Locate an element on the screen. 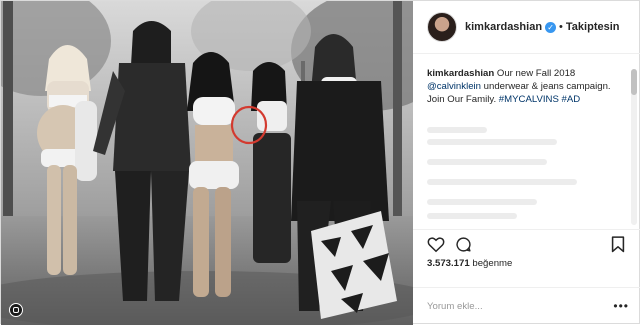 This screenshot has height=326, width=640. hashtag-link: #MYCALVINS is located at coordinates (529, 99).